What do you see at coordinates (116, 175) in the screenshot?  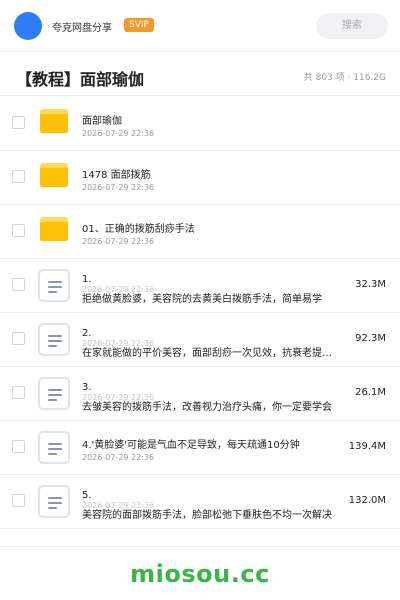 I see `item-name: 1478 面部拨筋` at bounding box center [116, 175].